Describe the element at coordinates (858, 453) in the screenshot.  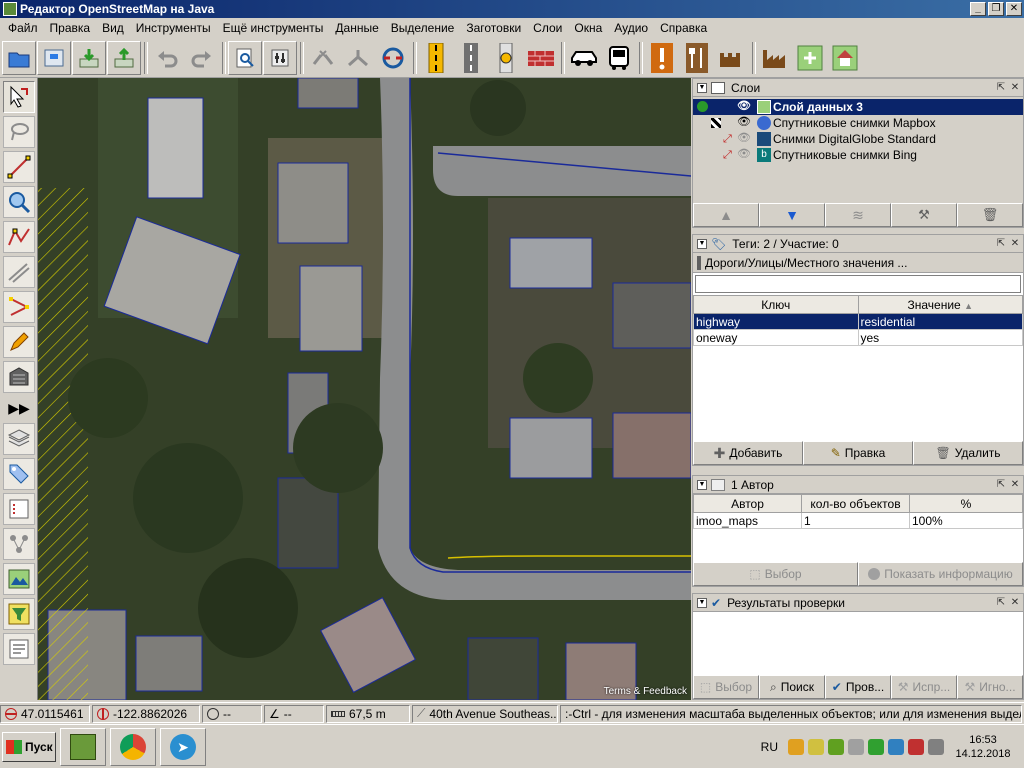
I see `edit-tag-button: ✎ Правка` at that location.